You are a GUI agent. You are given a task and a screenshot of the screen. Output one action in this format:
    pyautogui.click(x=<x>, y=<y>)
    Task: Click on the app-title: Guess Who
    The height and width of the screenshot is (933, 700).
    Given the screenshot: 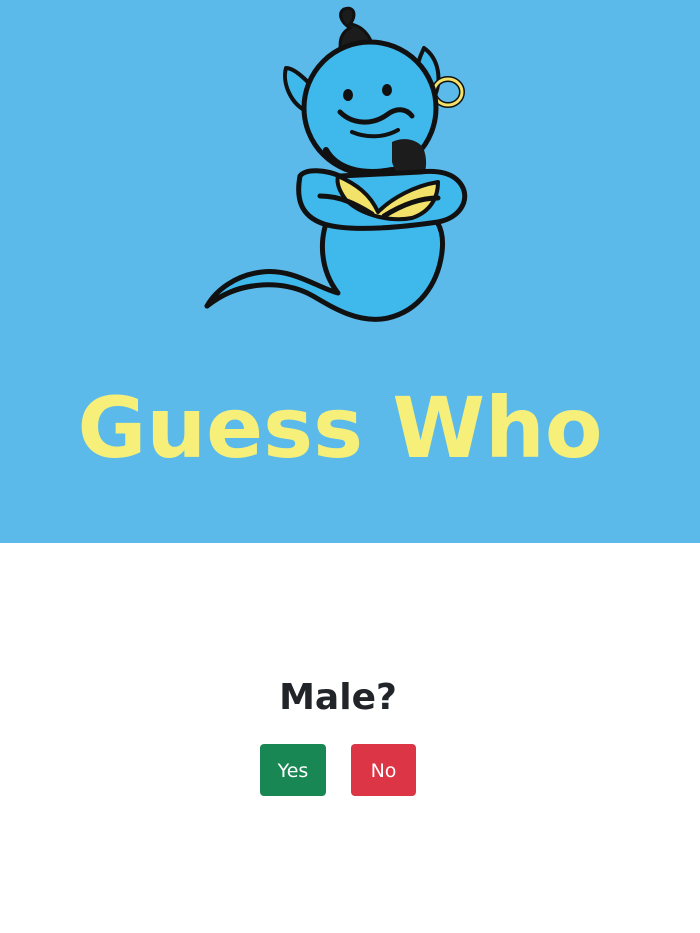 What is the action you would take?
    pyautogui.click(x=340, y=428)
    